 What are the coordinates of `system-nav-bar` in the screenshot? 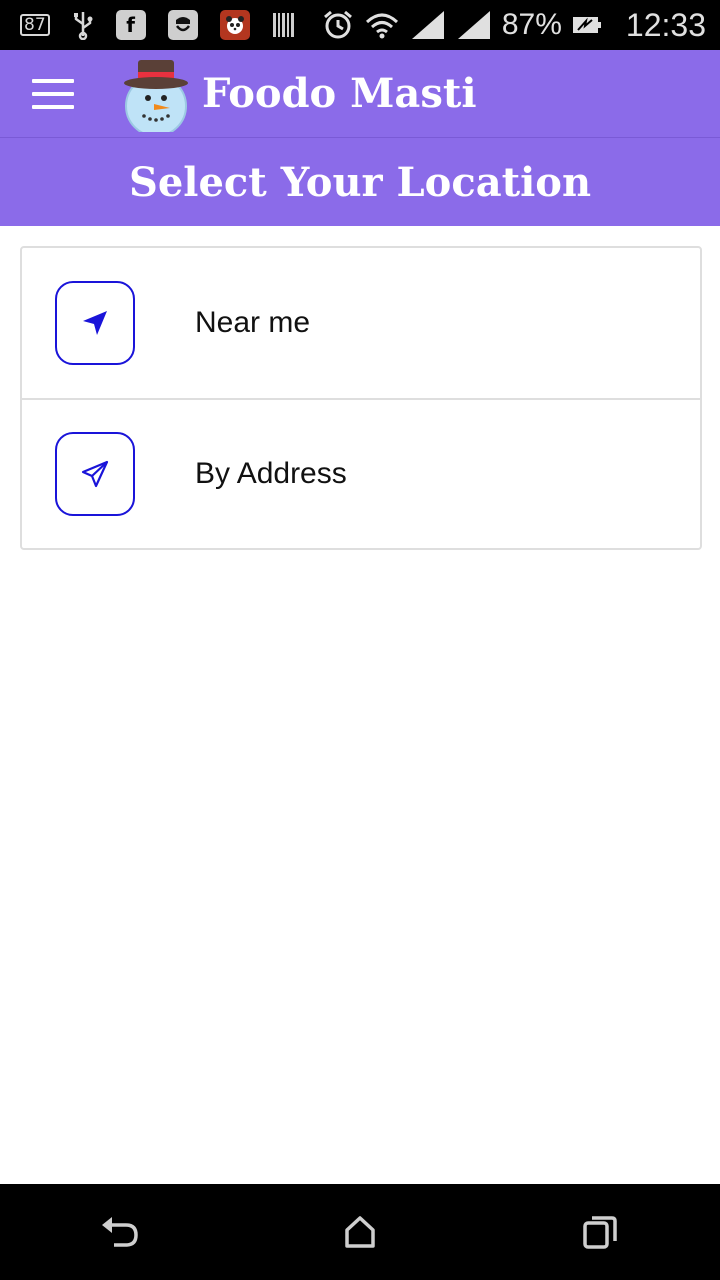 It's located at (360, 1232).